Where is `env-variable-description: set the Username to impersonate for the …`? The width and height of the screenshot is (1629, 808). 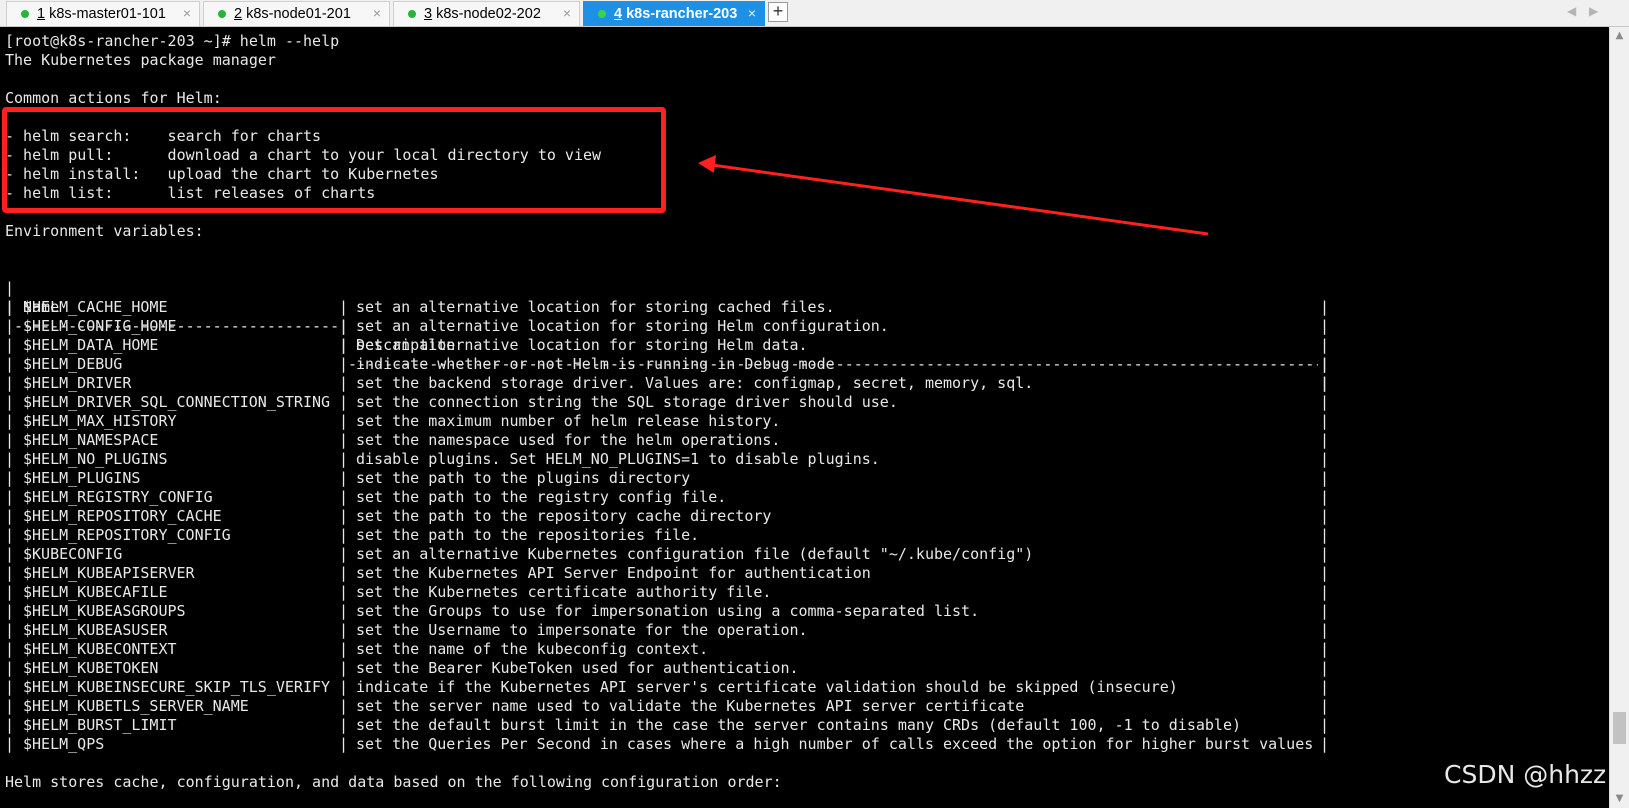
env-variable-description: set the Username to impersonate for the … is located at coordinates (582, 630).